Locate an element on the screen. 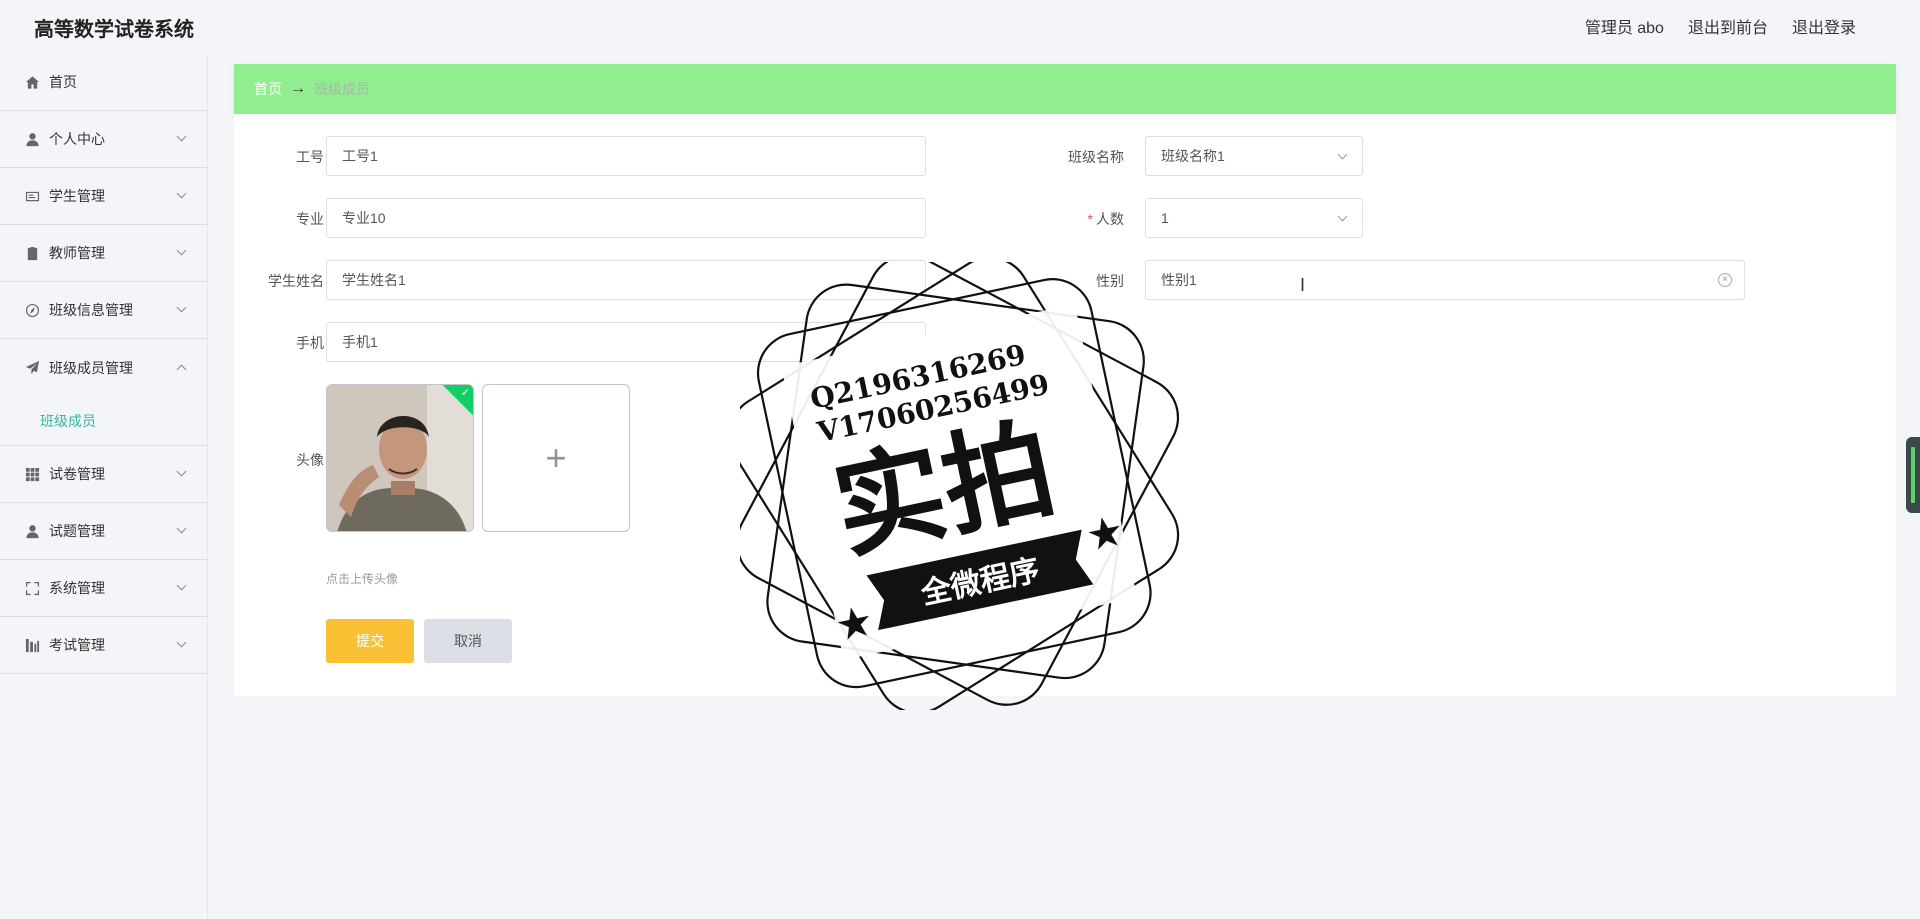 This screenshot has height=919, width=1920. gonghao-label: 工号 is located at coordinates (310, 157).